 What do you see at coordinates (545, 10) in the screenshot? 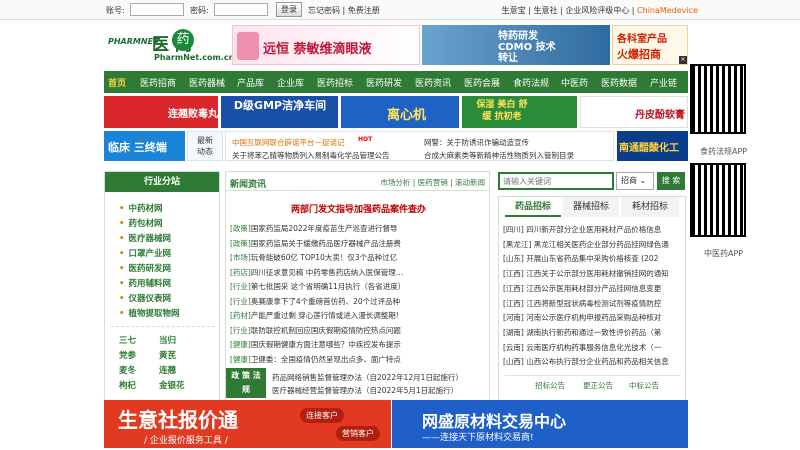
I see `shengyishe-link: 生意社` at bounding box center [545, 10].